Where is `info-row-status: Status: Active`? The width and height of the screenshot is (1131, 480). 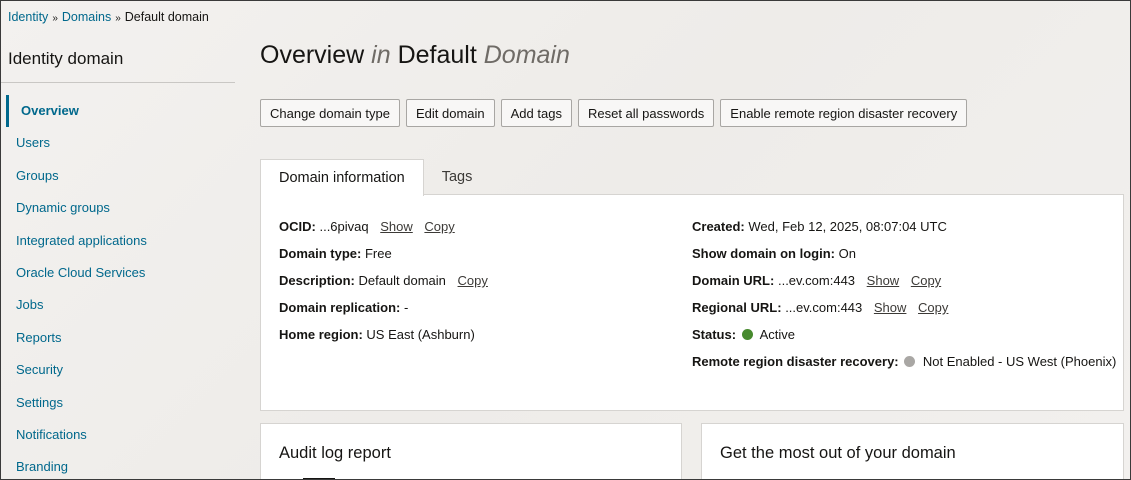 info-row-status: Status: Active is located at coordinates (904, 332).